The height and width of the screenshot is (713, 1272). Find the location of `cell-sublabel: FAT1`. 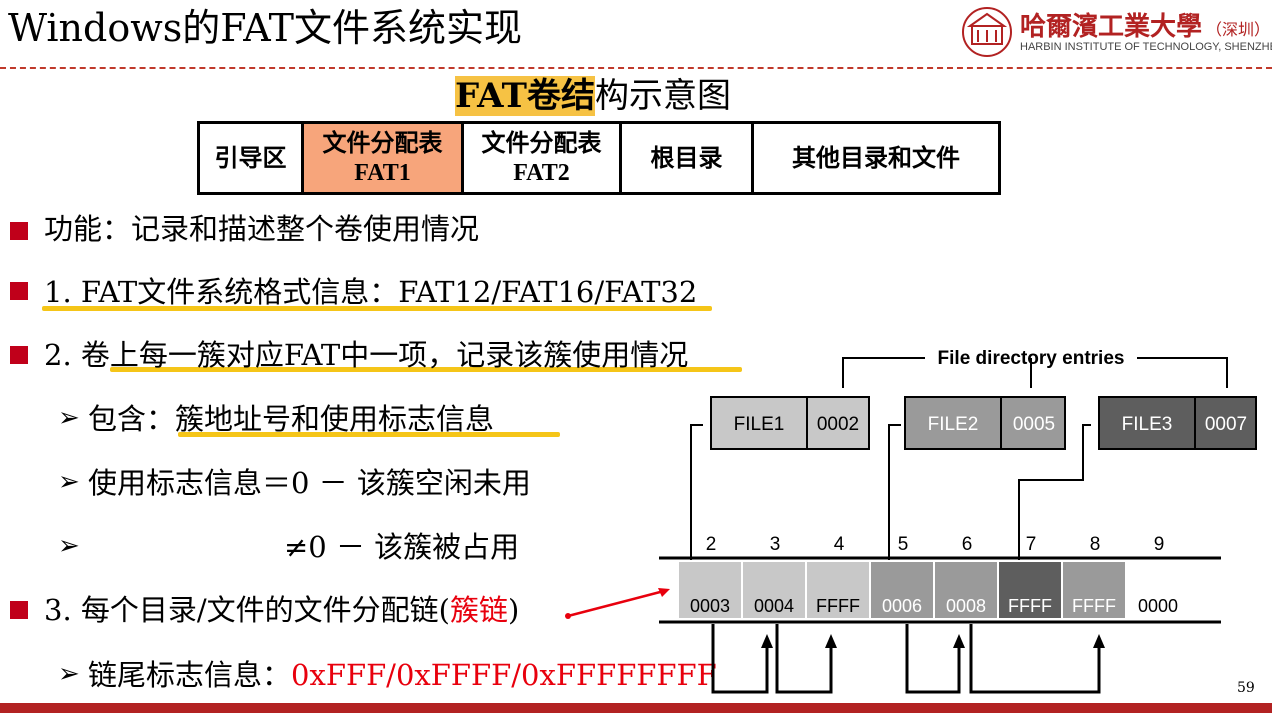

cell-sublabel: FAT1 is located at coordinates (382, 173).